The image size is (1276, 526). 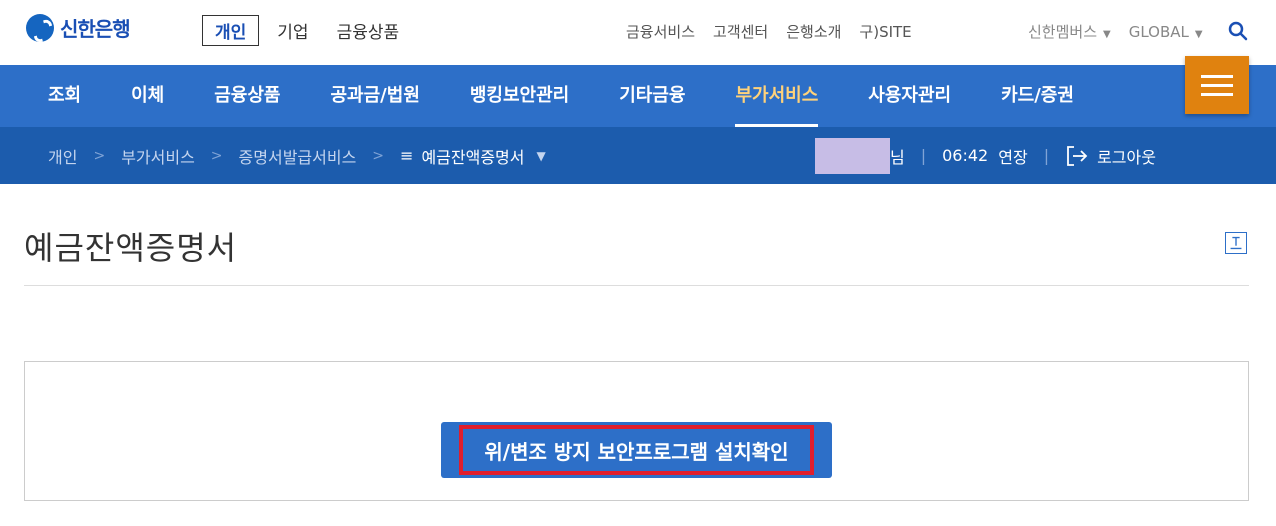 I want to click on segment-personal: 개인, so click(x=231, y=30).